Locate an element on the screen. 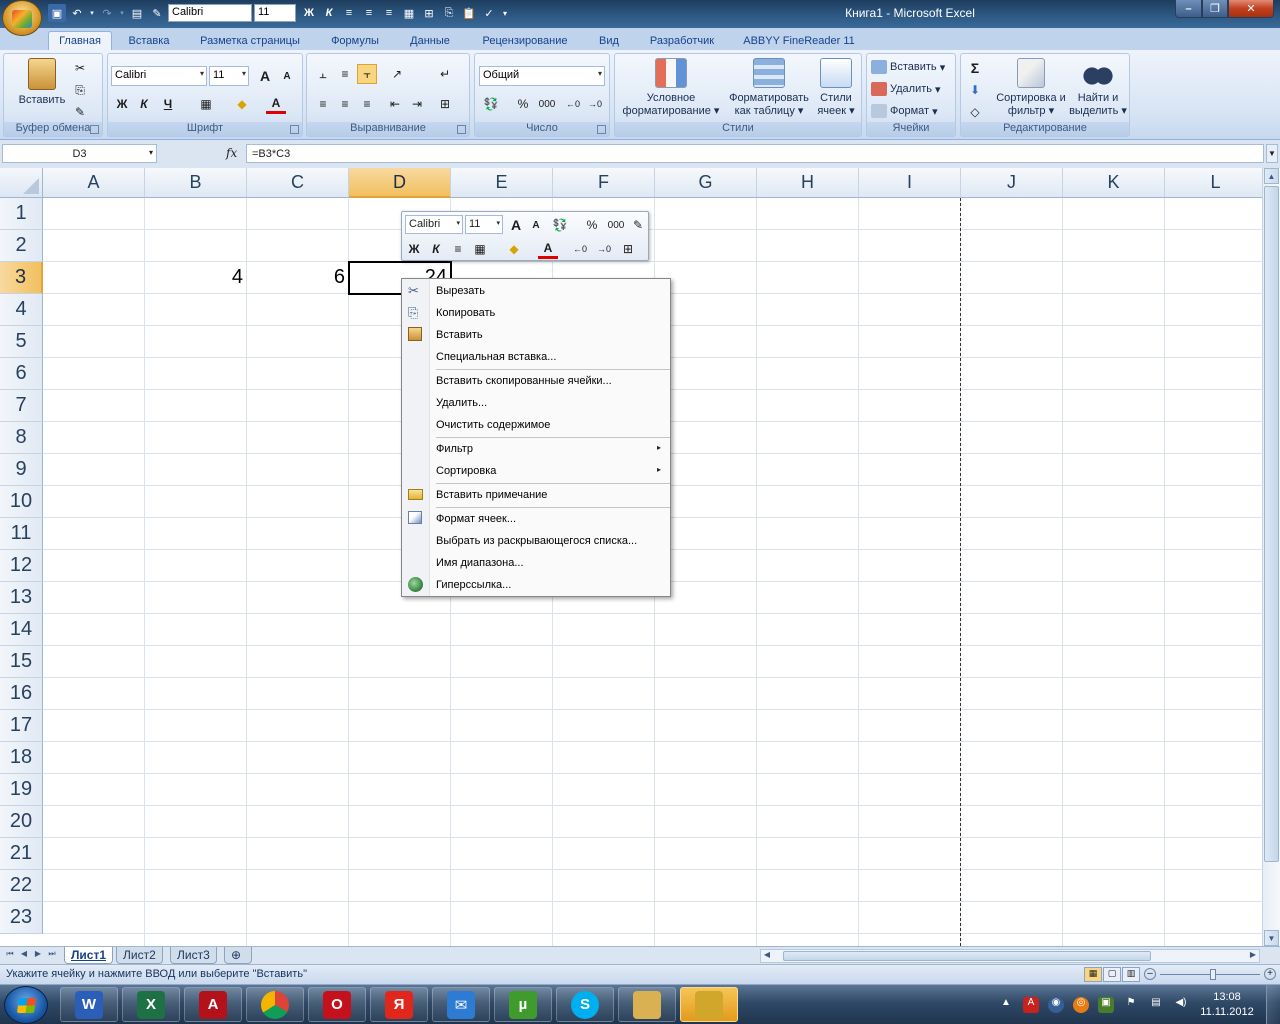 The width and height of the screenshot is (1280, 1024). decrease-indent-icon: ⇤ is located at coordinates (395, 104).